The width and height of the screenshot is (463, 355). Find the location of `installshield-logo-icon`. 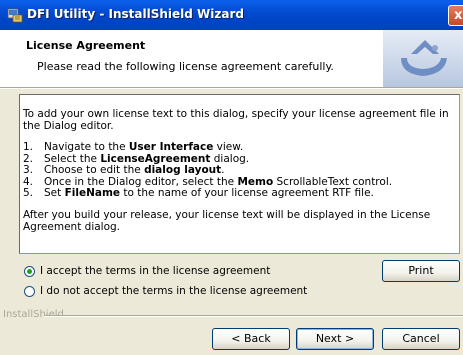

installshield-logo-icon is located at coordinates (423, 58).